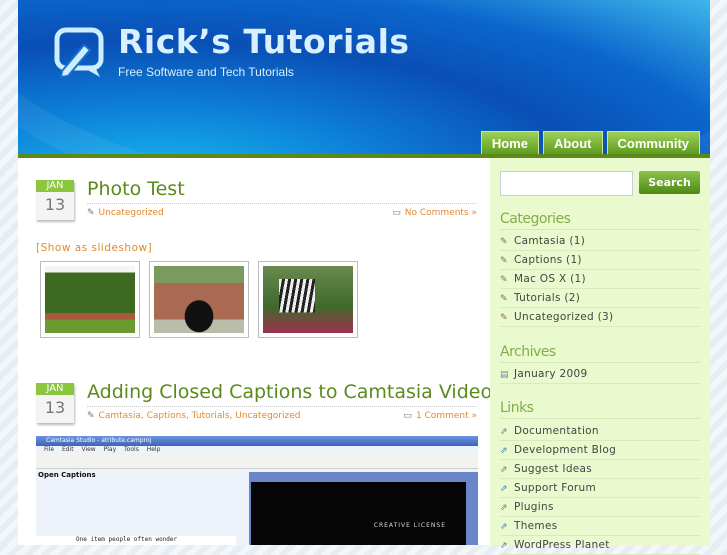 The width and height of the screenshot is (727, 555). Describe the element at coordinates (563, 317) in the screenshot. I see `category-link: Uncategorized (3)` at that location.